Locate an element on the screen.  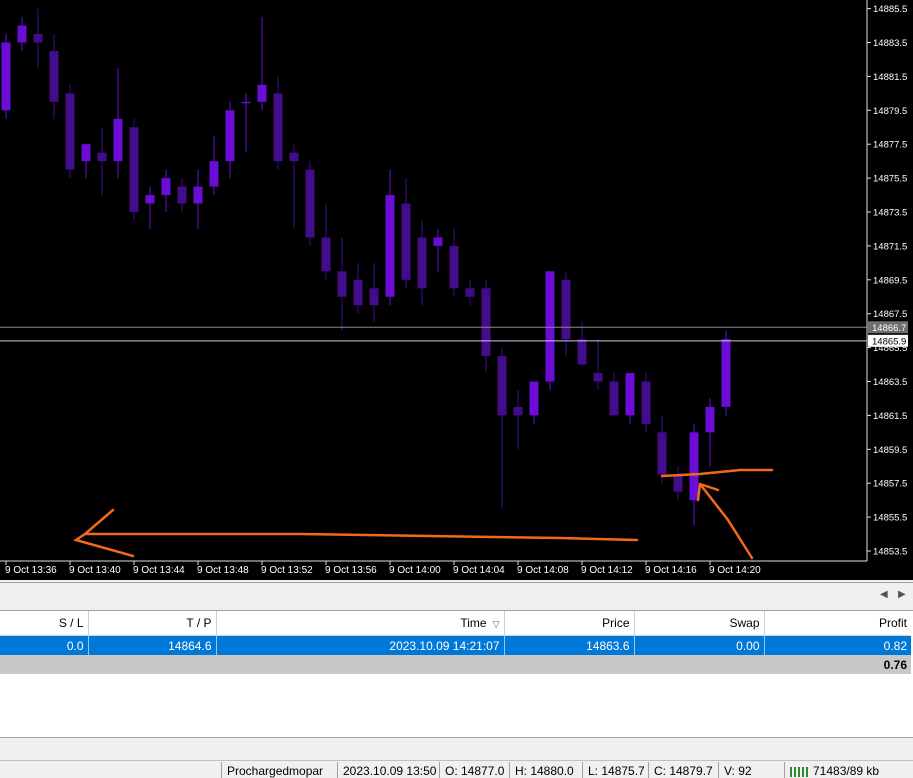
status-close: C: 14879.7 is located at coordinates (683, 770).